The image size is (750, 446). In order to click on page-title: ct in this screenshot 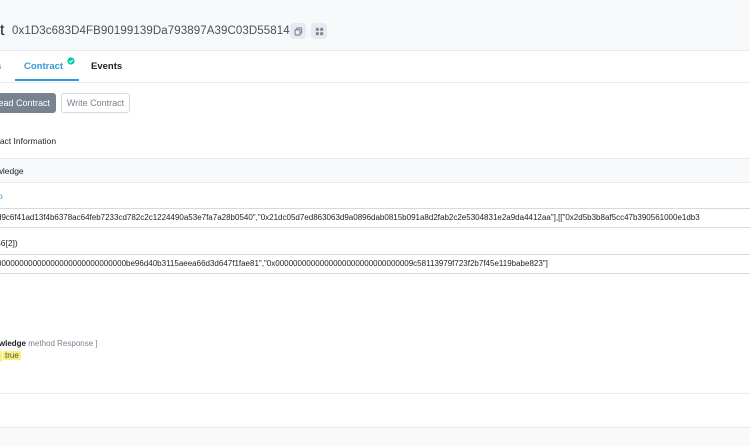, I will do `click(2, 30)`.